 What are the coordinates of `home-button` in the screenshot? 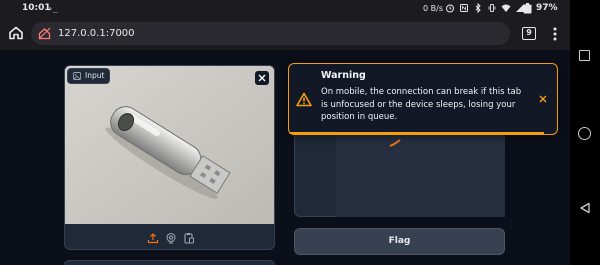 It's located at (584, 133).